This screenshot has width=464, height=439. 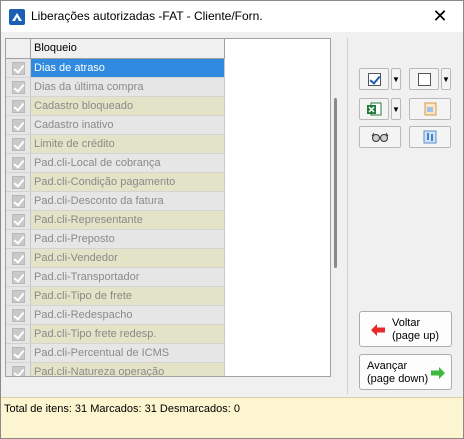 I want to click on table-row: Pad.cli-Percentual de ICMS, so click(x=115, y=353).